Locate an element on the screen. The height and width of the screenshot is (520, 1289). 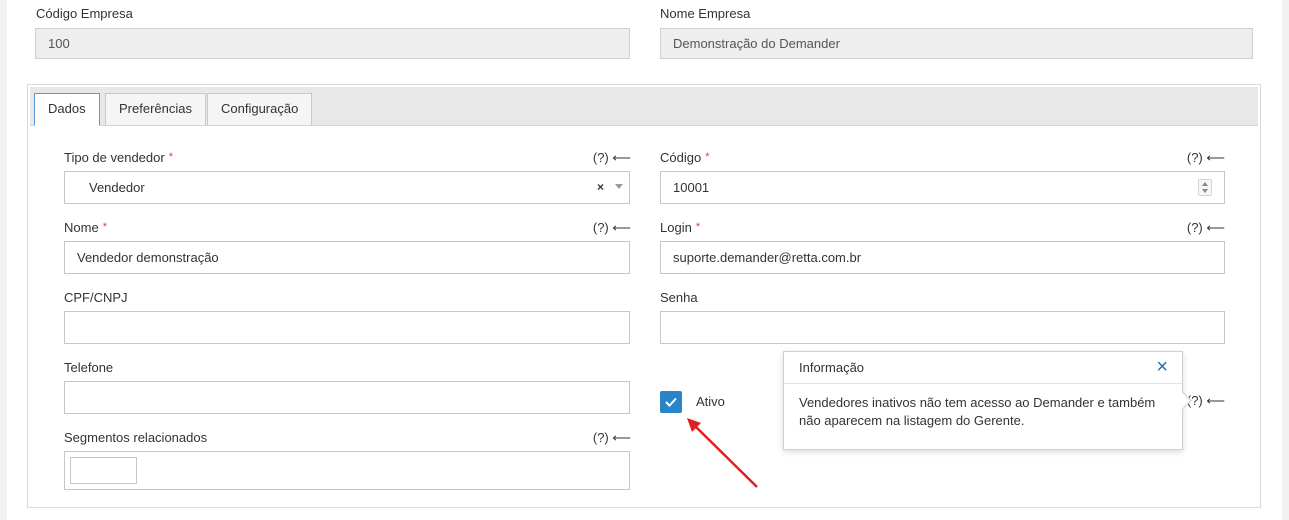
login-help-link: (?) ⟵ is located at coordinates (1198, 228).